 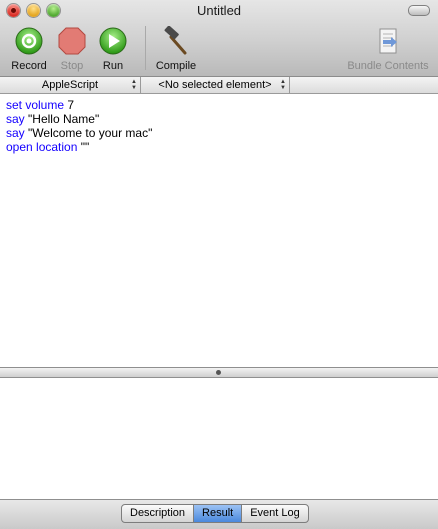 What do you see at coordinates (35, 105) in the screenshot?
I see `script-keyword: set volume` at bounding box center [35, 105].